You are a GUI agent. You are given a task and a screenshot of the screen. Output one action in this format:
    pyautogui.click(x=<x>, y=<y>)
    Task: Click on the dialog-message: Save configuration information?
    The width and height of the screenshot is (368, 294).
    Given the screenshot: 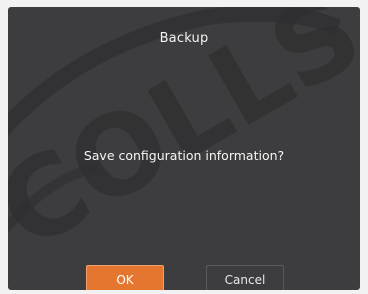 What is the action you would take?
    pyautogui.click(x=184, y=155)
    